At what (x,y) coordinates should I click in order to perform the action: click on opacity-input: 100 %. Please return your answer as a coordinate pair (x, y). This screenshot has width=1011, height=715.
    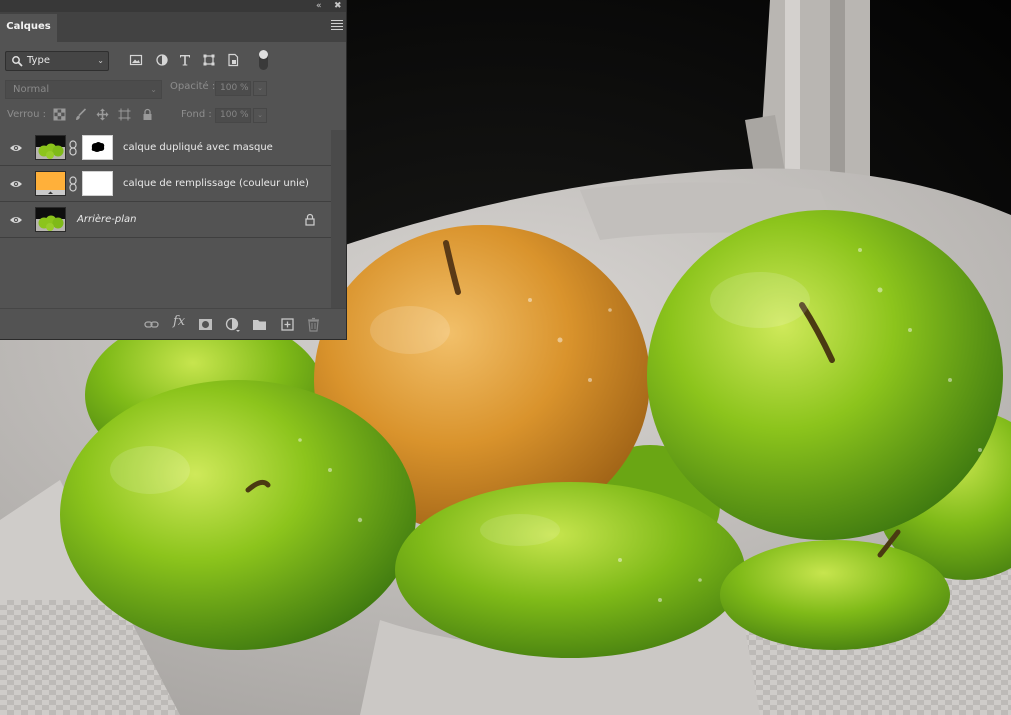
    Looking at the image, I should click on (233, 88).